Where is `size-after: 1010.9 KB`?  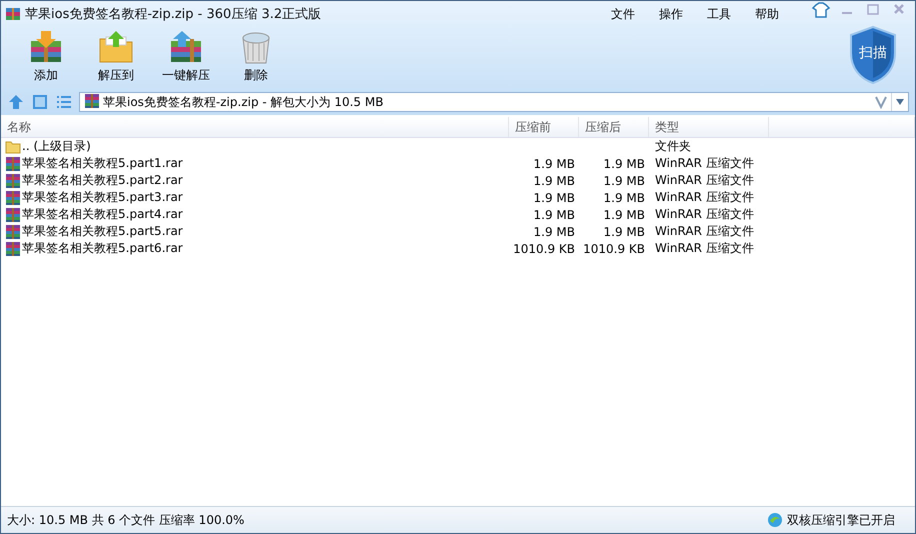
size-after: 1010.9 KB is located at coordinates (614, 249).